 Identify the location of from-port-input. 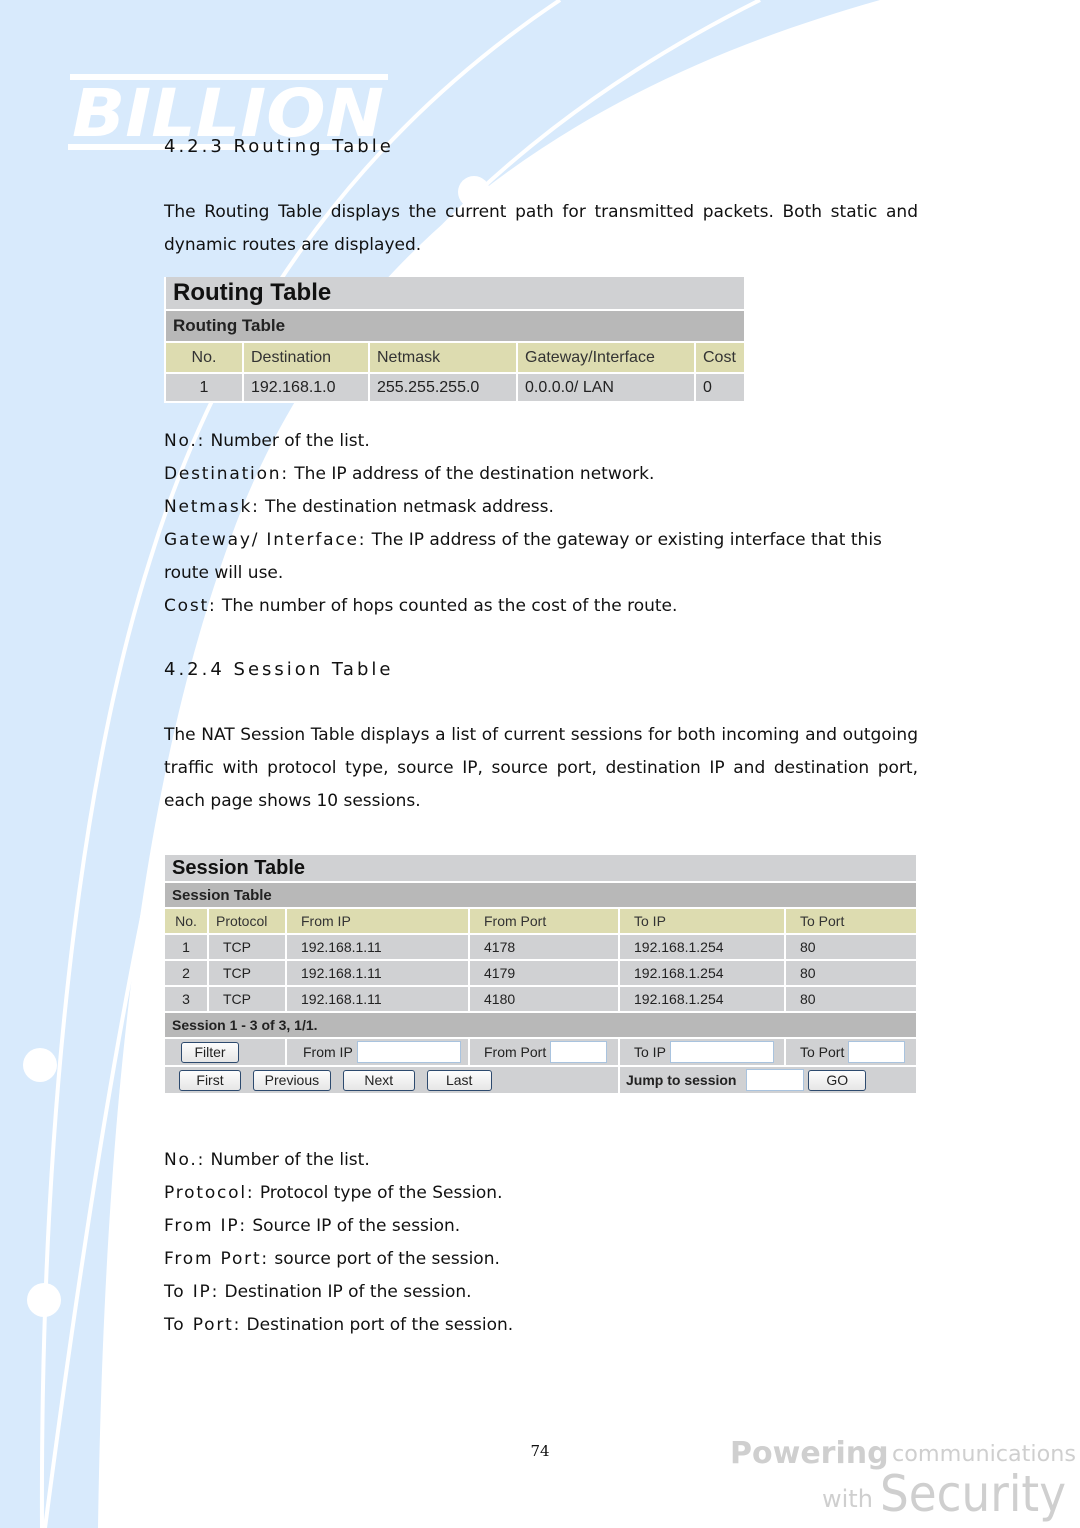
(579, 1052).